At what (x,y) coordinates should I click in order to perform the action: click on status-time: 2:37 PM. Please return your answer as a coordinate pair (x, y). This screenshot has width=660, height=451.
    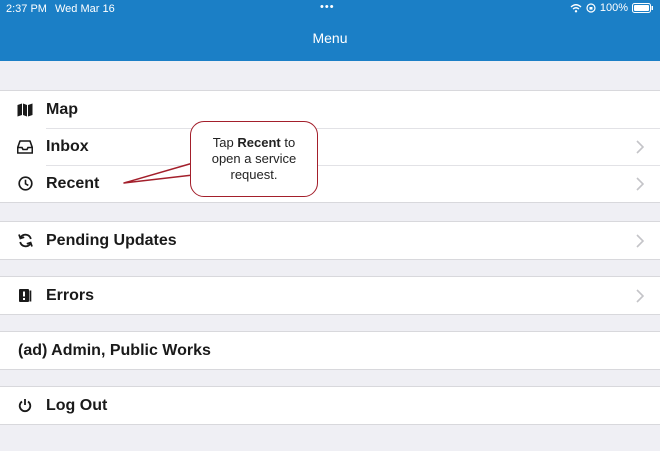
    Looking at the image, I should click on (26, 9).